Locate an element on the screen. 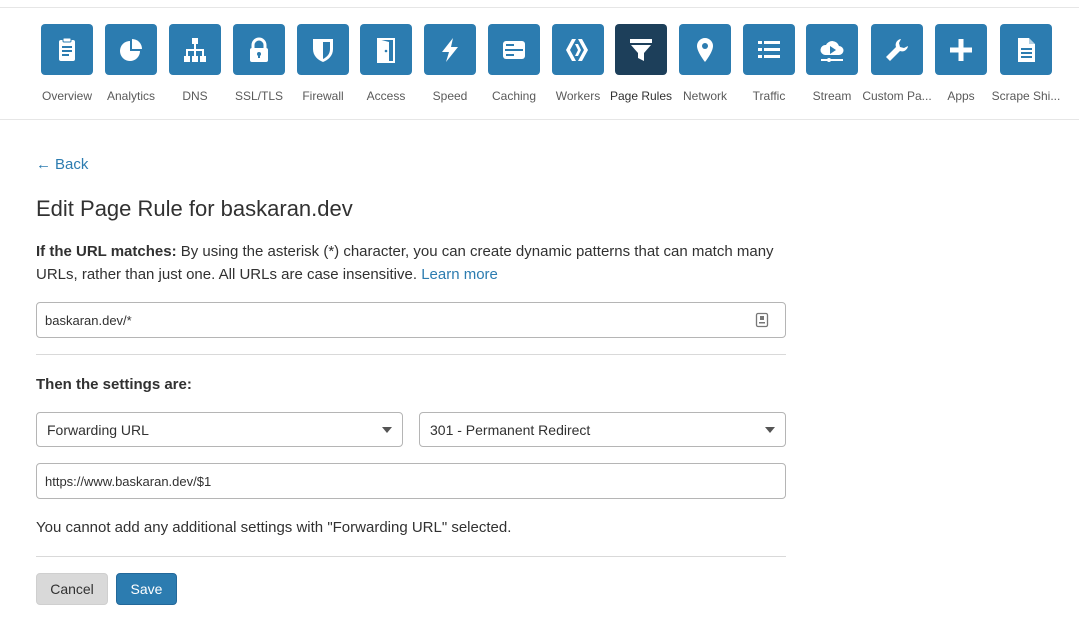 This screenshot has width=1079, height=628. location-pin-icon is located at coordinates (705, 49).